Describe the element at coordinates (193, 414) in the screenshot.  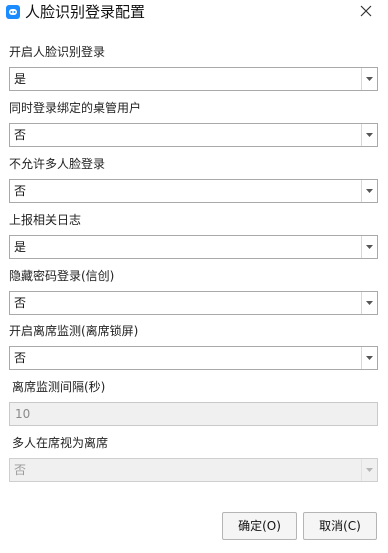
I see `monitor-interval-input: 10` at that location.